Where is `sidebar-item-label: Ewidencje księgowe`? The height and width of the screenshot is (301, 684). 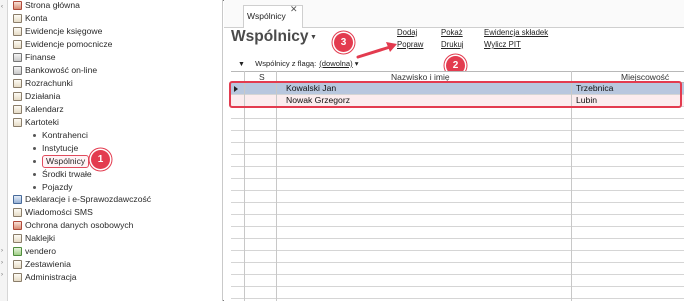 sidebar-item-label: Ewidencje księgowe is located at coordinates (64, 31).